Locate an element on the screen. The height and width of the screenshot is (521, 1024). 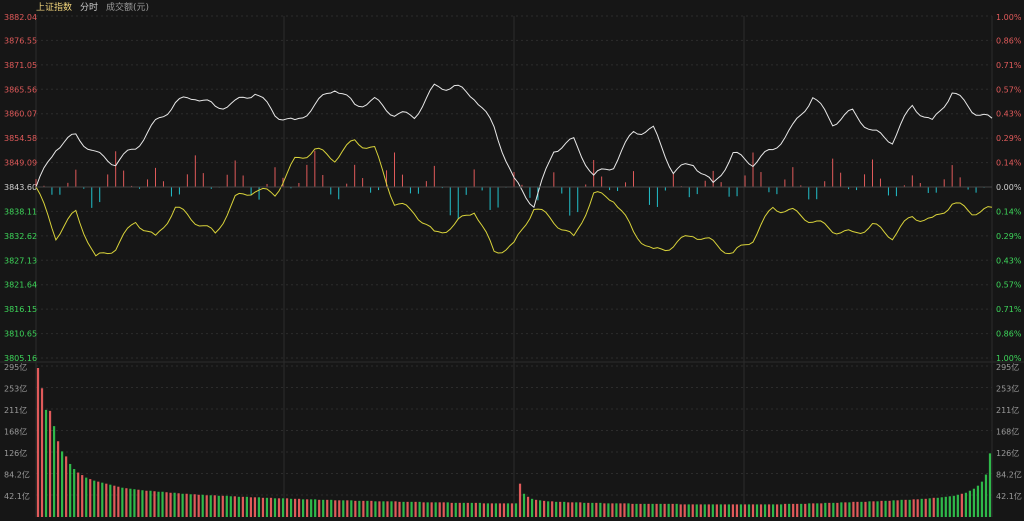
price-tick-label-left: 3838.11 is located at coordinates (20, 211).